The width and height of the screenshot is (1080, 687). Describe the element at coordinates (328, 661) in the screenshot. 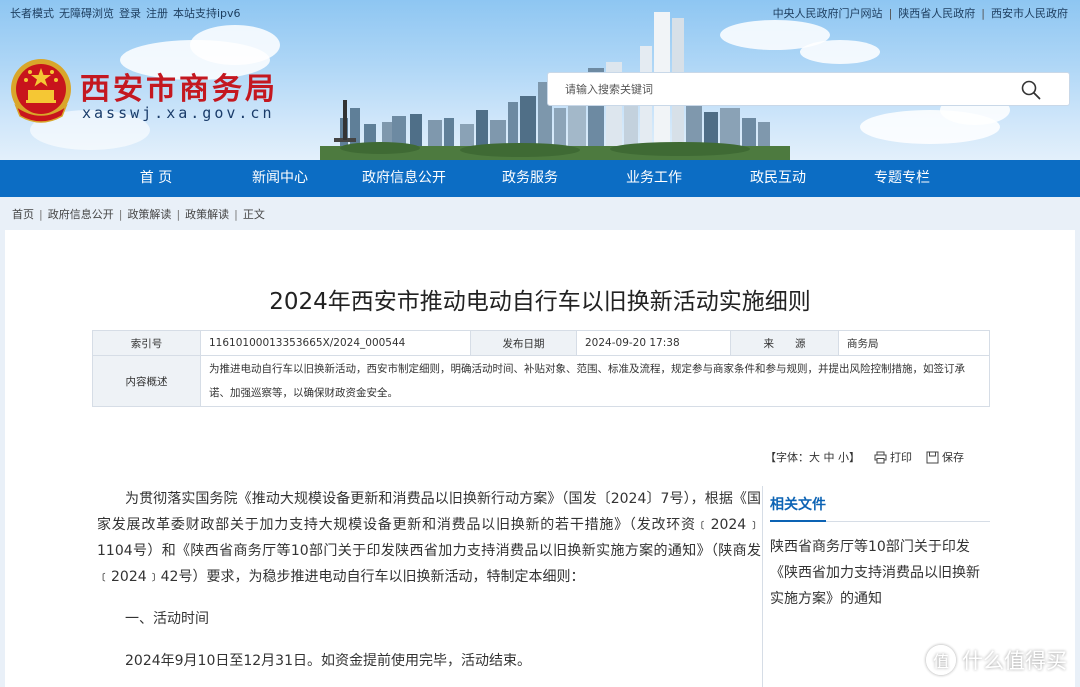

I see `article-paragraph: 2024年9月10日至12月31日。如资金提前使用完毕，活动结束。` at that location.